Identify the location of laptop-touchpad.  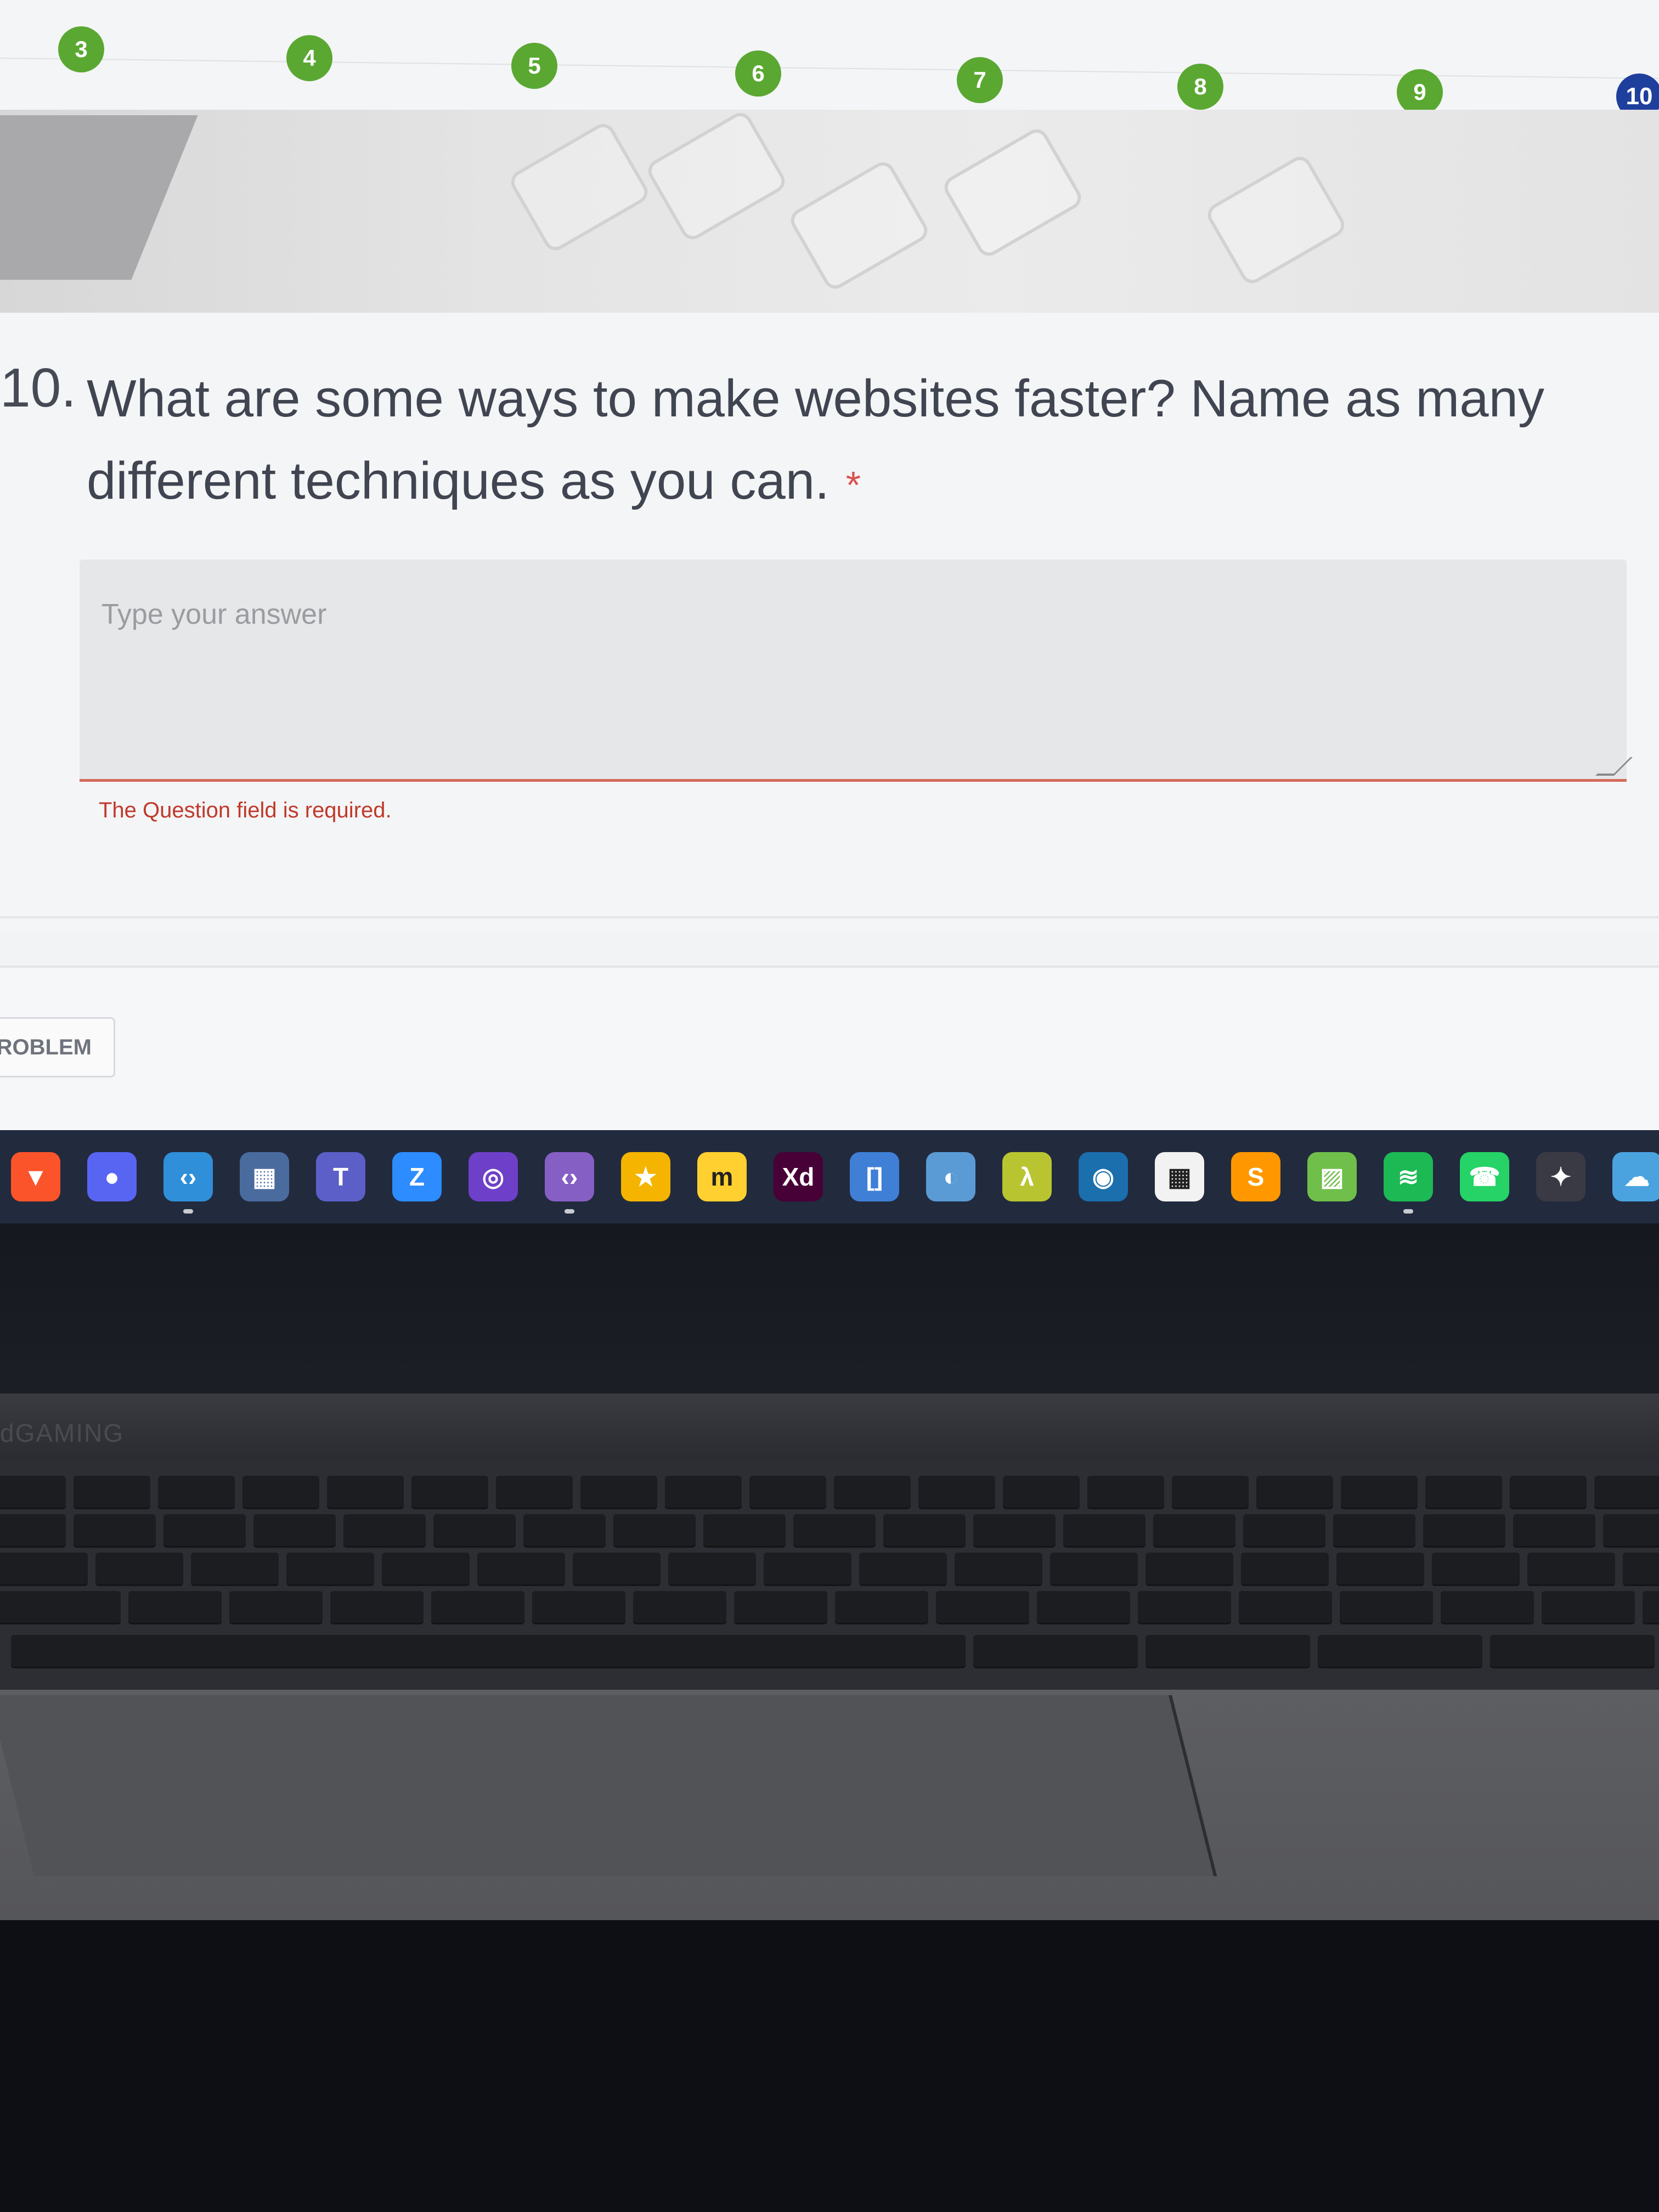
(608, 1785).